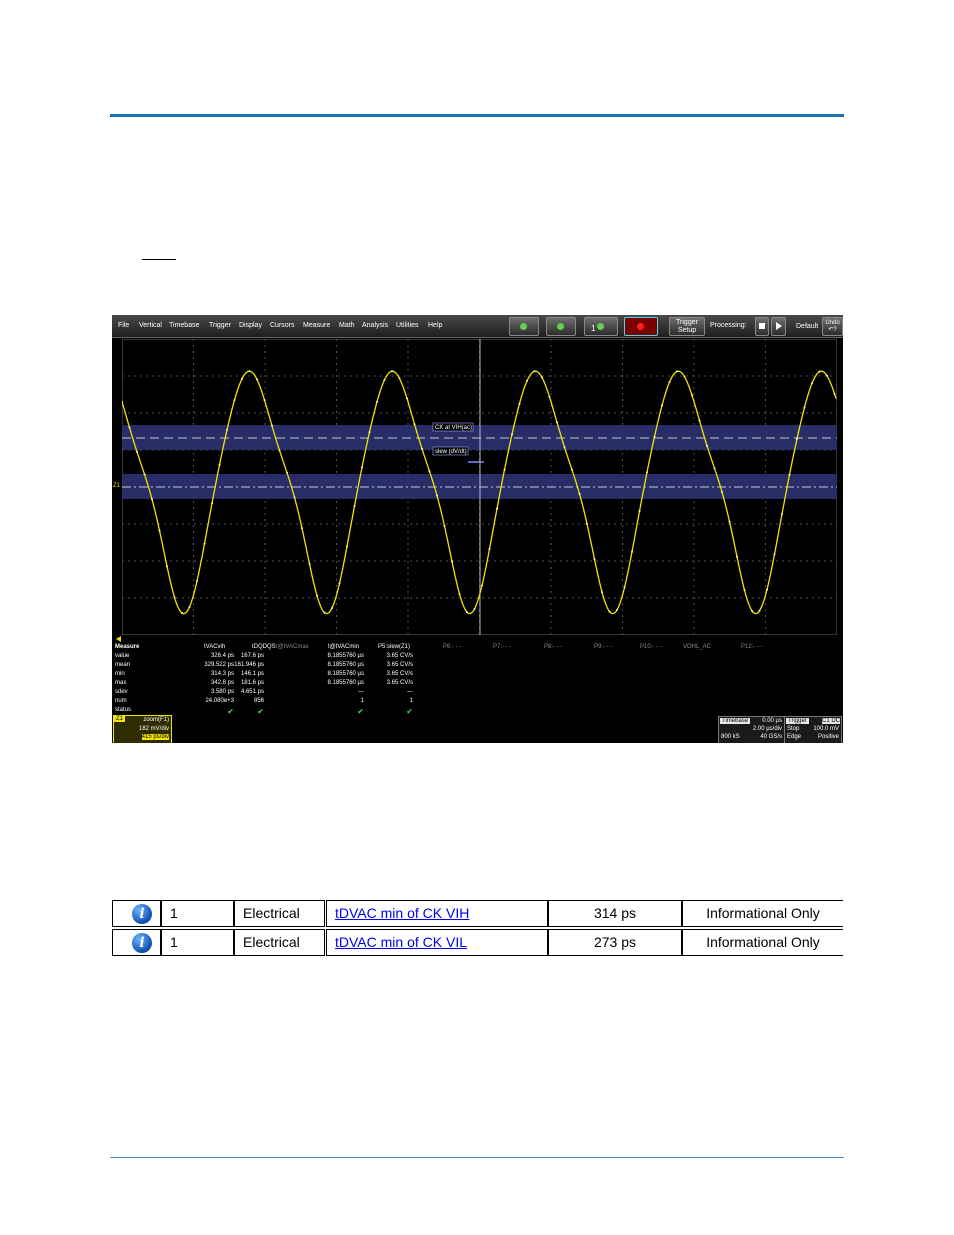  What do you see at coordinates (142, 729) in the screenshot?
I see `zoom-badge: Z1 zoom(F1) 182 mV/div 415 ps/div` at bounding box center [142, 729].